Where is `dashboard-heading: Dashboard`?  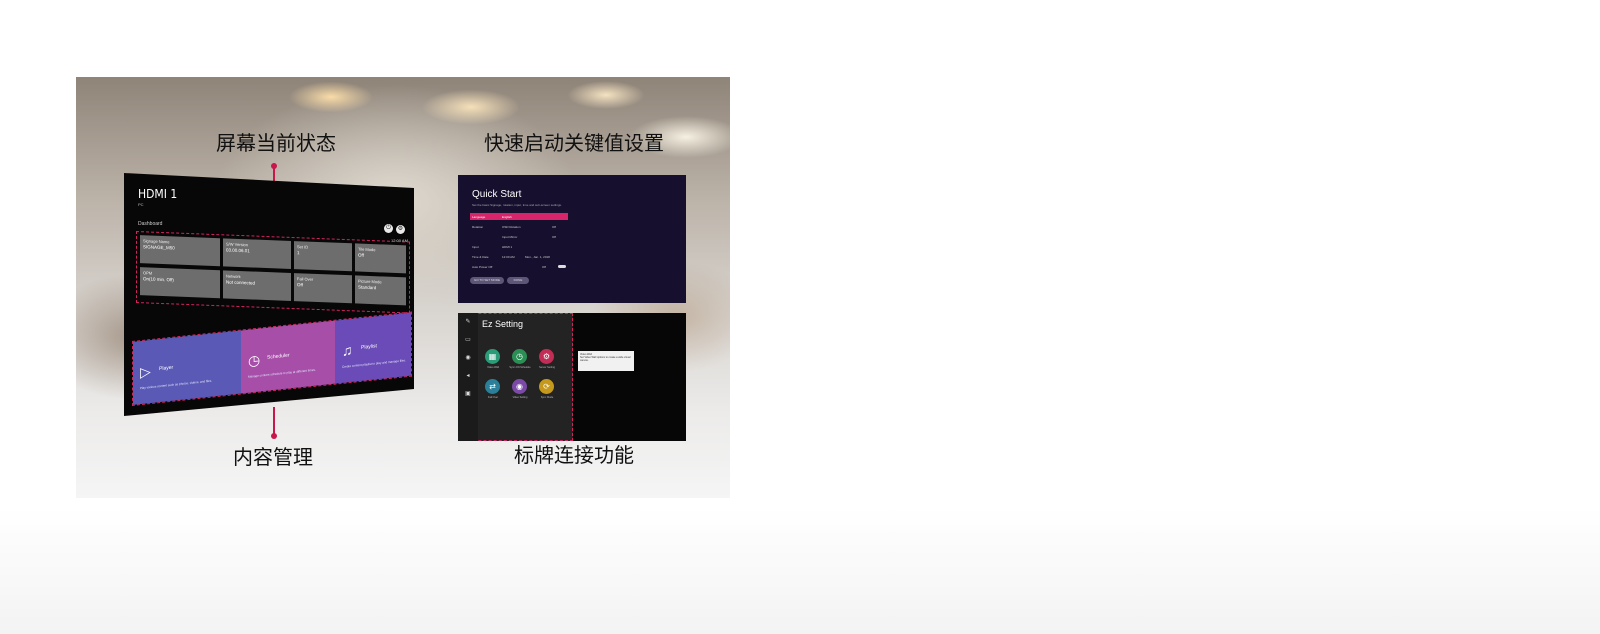
dashboard-heading: Dashboard is located at coordinates (150, 224).